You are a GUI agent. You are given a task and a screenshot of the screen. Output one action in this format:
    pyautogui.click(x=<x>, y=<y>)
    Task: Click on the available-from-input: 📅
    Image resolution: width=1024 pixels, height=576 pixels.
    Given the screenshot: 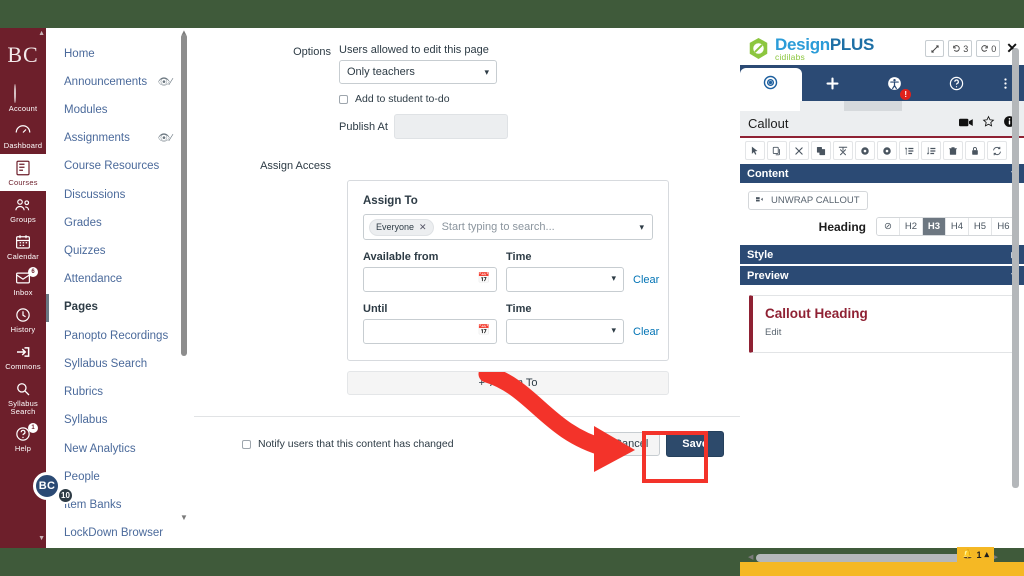 What is the action you would take?
    pyautogui.click(x=430, y=279)
    